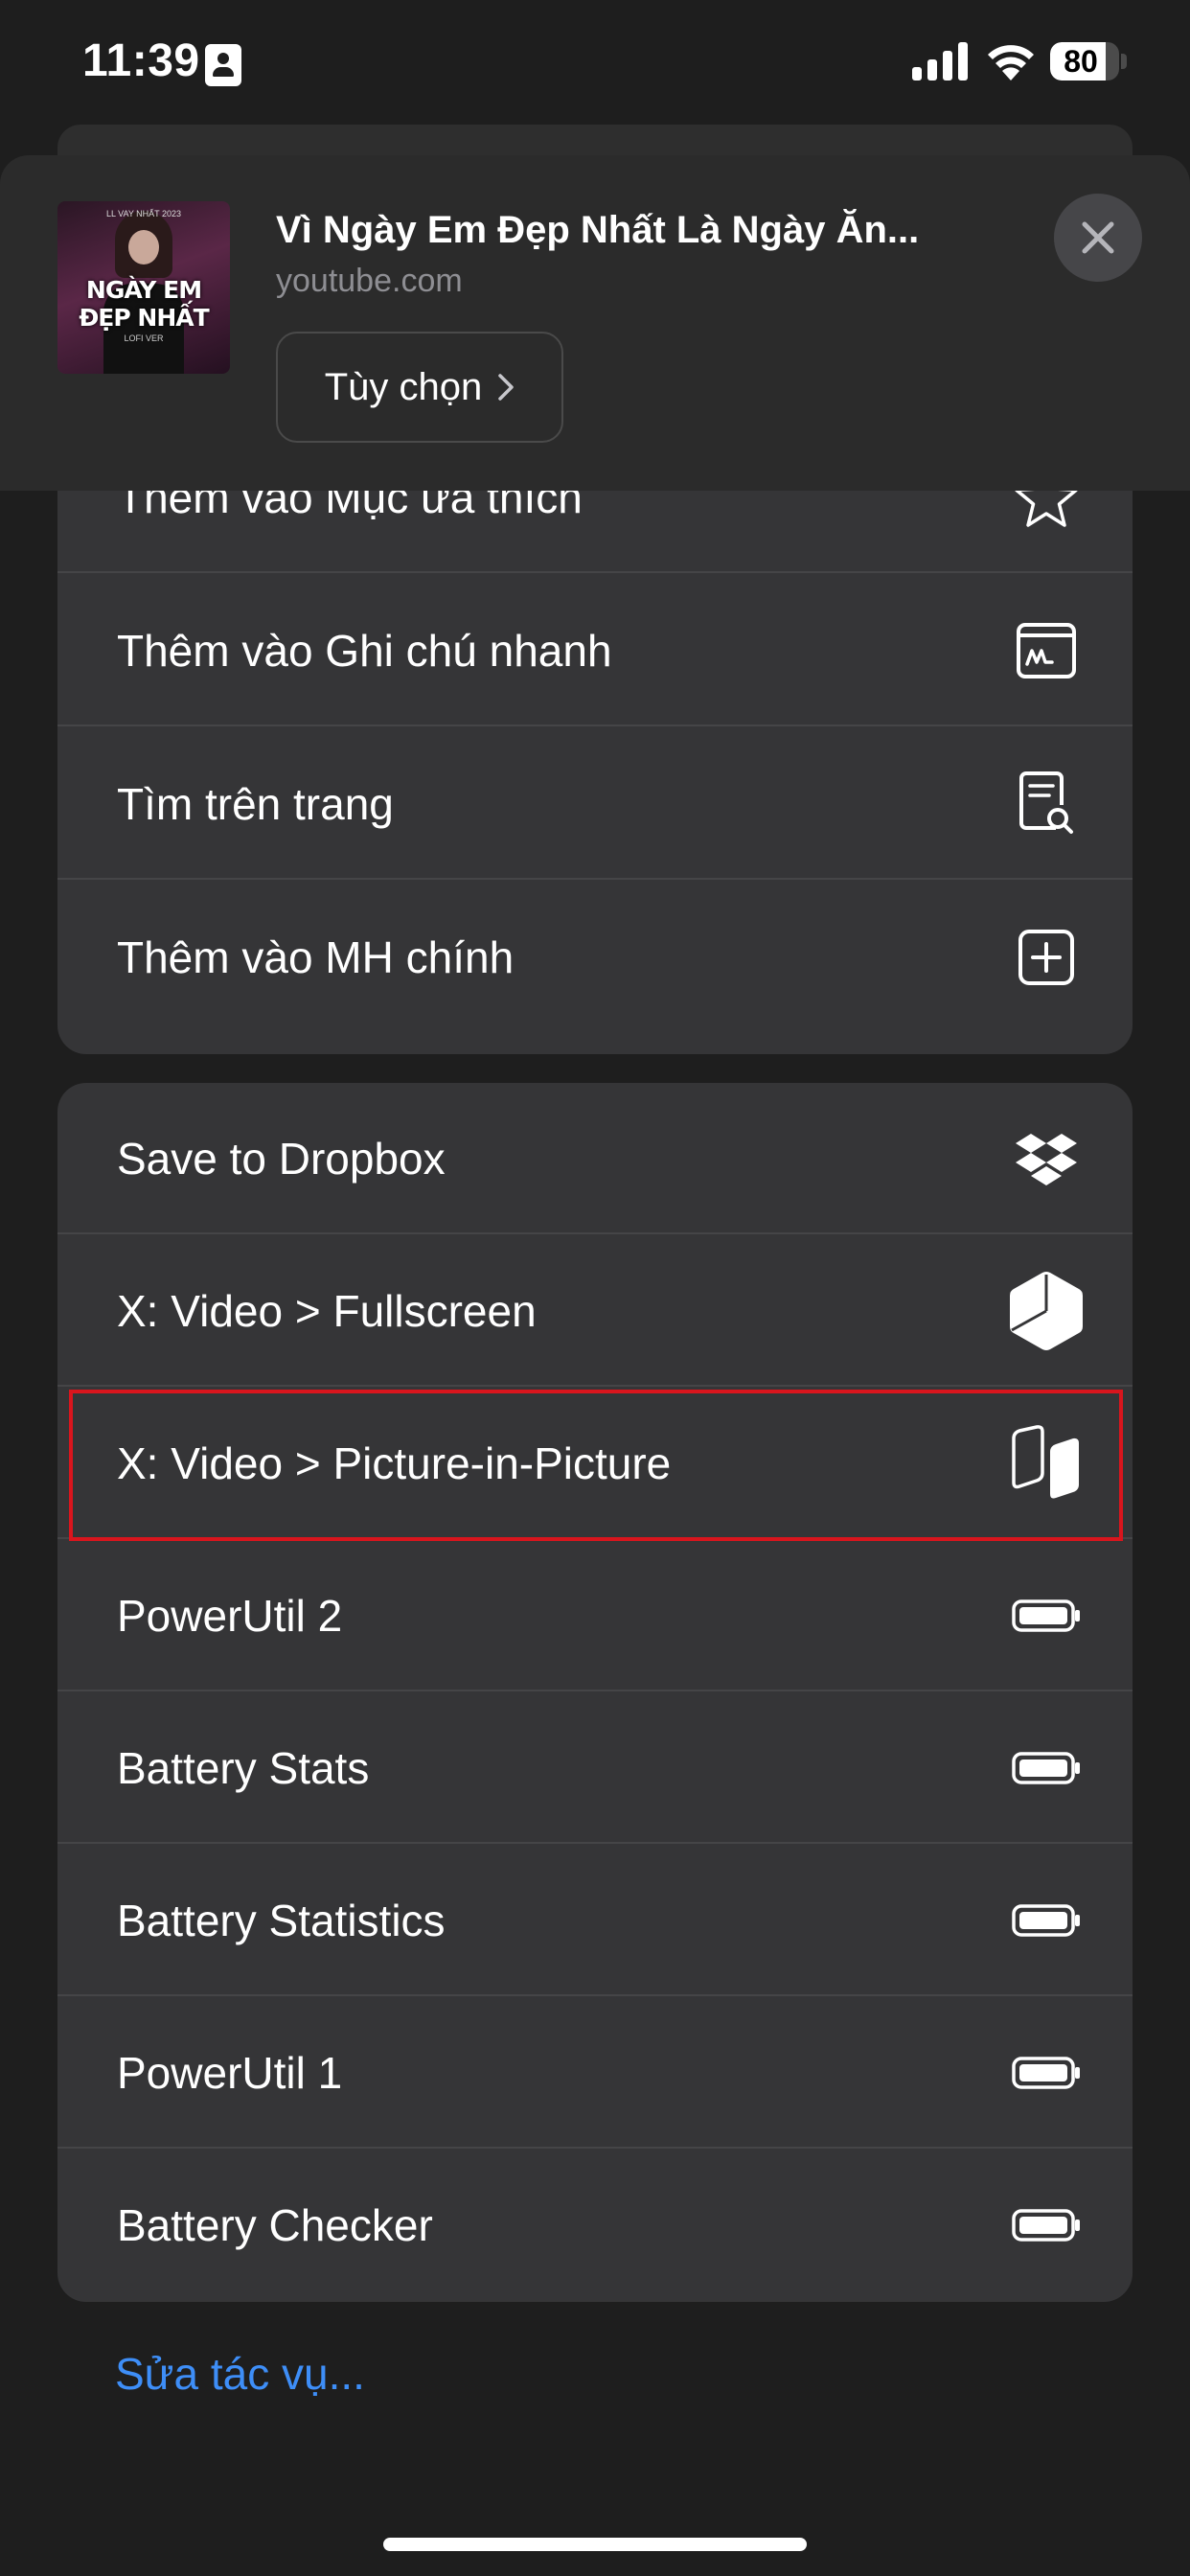  What do you see at coordinates (1046, 804) in the screenshot?
I see `find-on-page-icon` at bounding box center [1046, 804].